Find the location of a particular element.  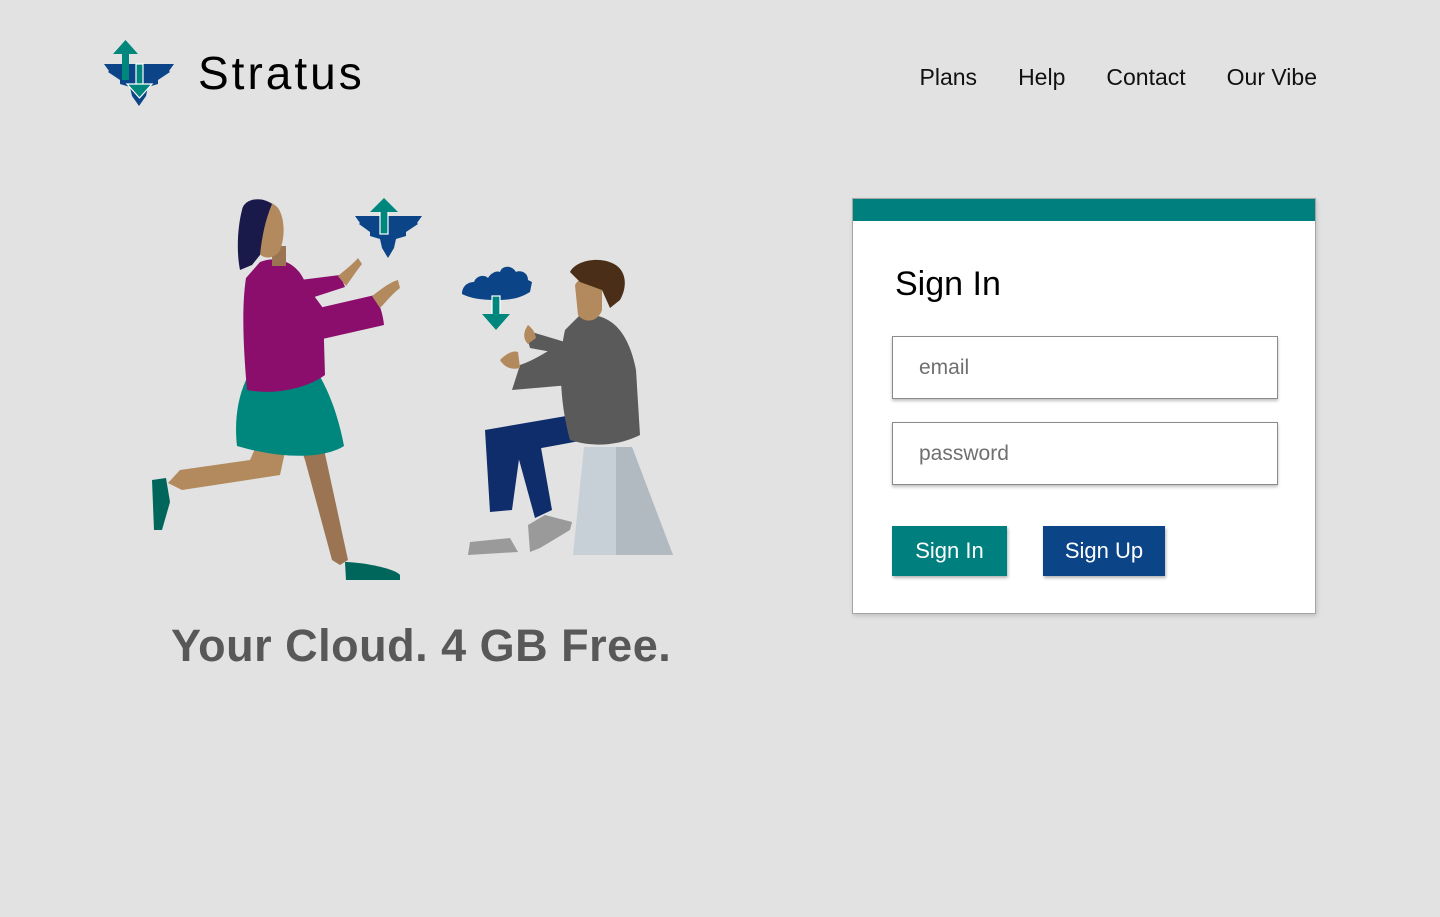

email-field is located at coordinates (1085, 367).